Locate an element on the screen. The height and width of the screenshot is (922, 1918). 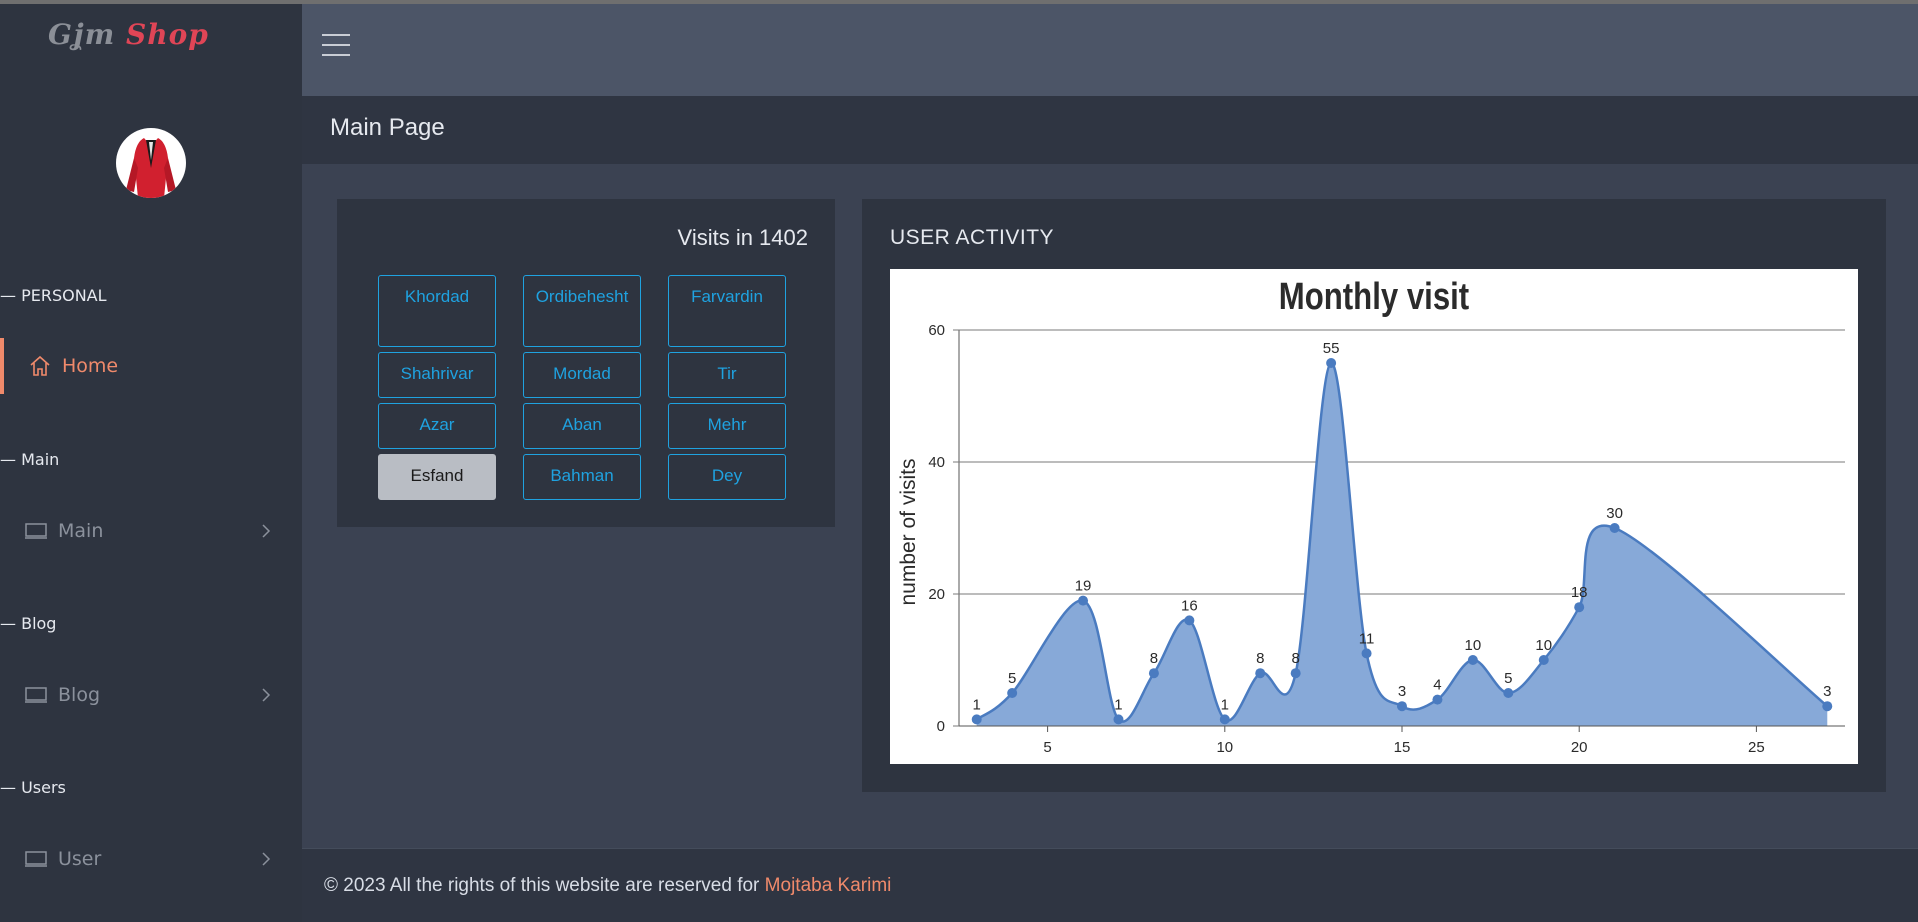
logo-part1: Gʝт is located at coordinates (82, 34).